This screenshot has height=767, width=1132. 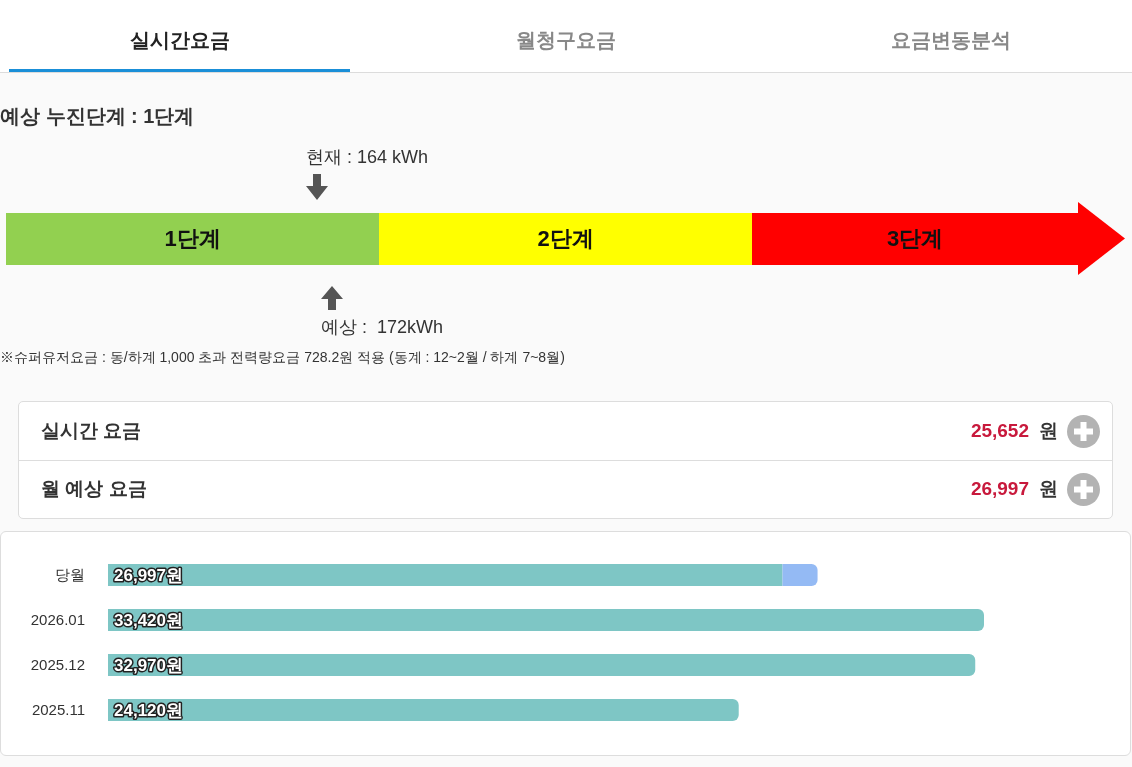 I want to click on current-usage-label: 현재 : 164 kWh, so click(x=367, y=157).